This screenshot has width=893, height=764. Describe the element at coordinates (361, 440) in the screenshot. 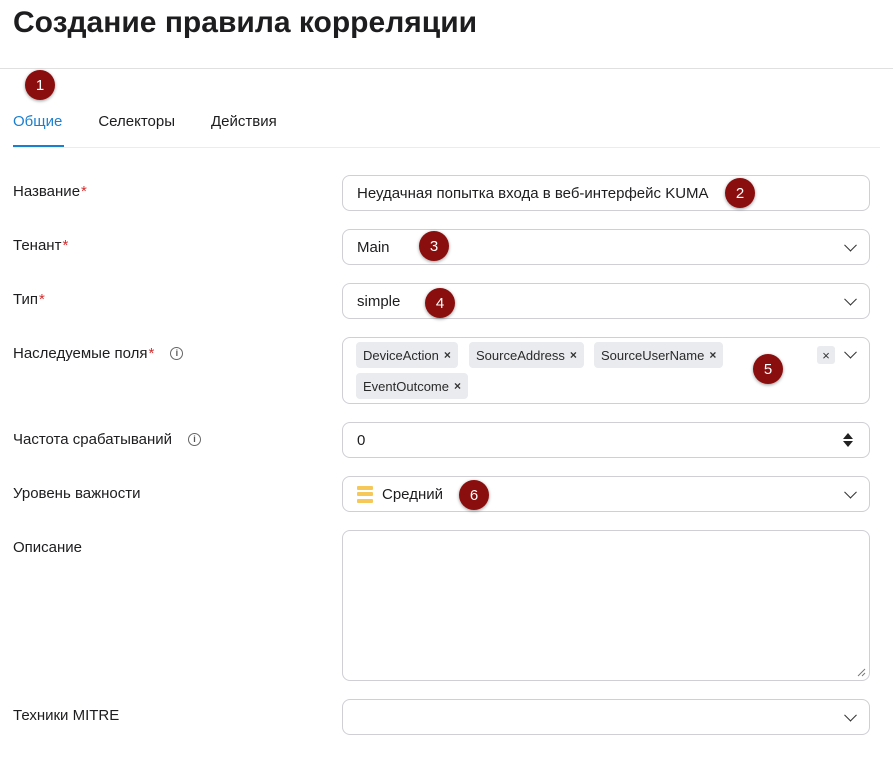

I see `frequency-value: 0` at that location.